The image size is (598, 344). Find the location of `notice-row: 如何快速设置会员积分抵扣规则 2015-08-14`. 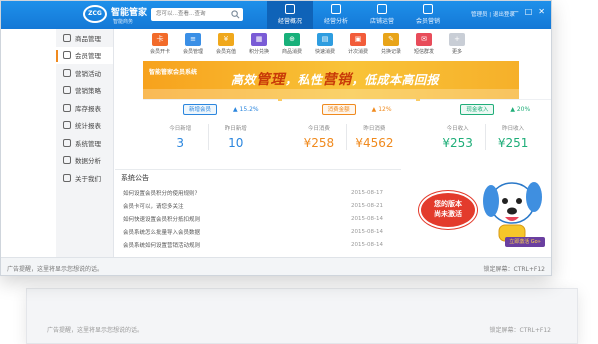

notice-row: 如何快速设置会员积分抵扣规则 2015-08-14 is located at coordinates (262, 218).